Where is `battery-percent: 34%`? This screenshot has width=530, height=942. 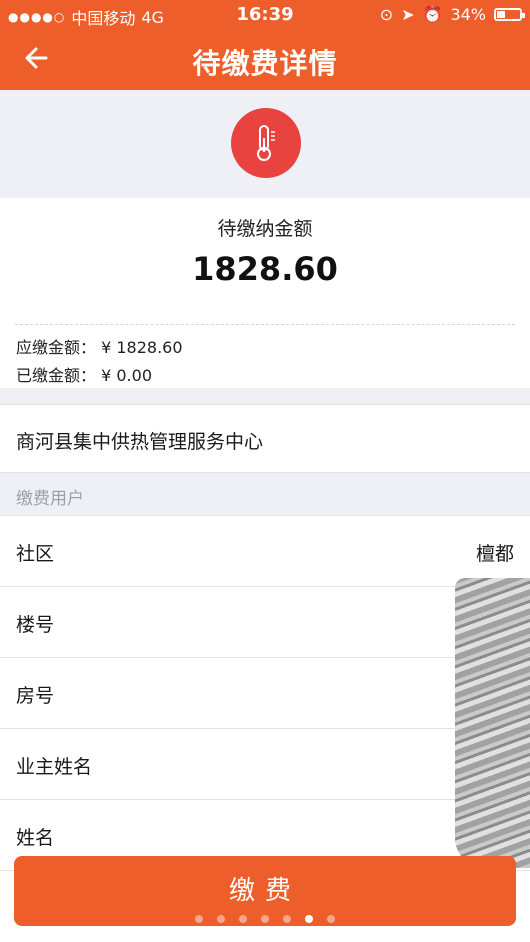
battery-percent: 34% is located at coordinates (468, 14).